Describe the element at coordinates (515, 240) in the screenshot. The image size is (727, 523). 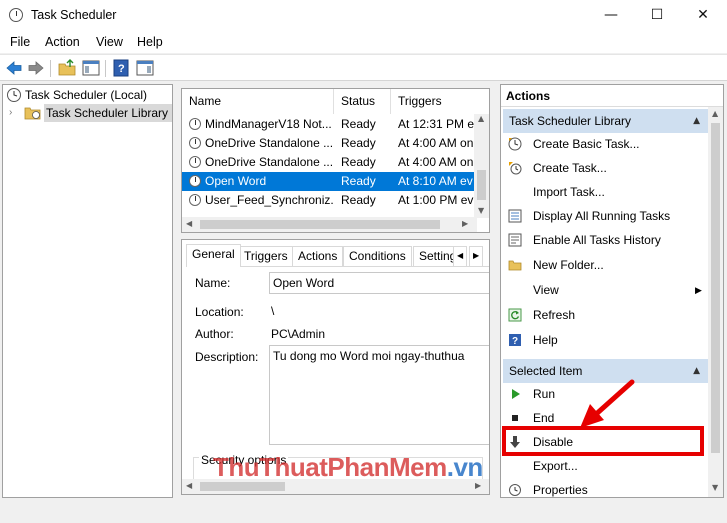
I see `history-icon` at that location.